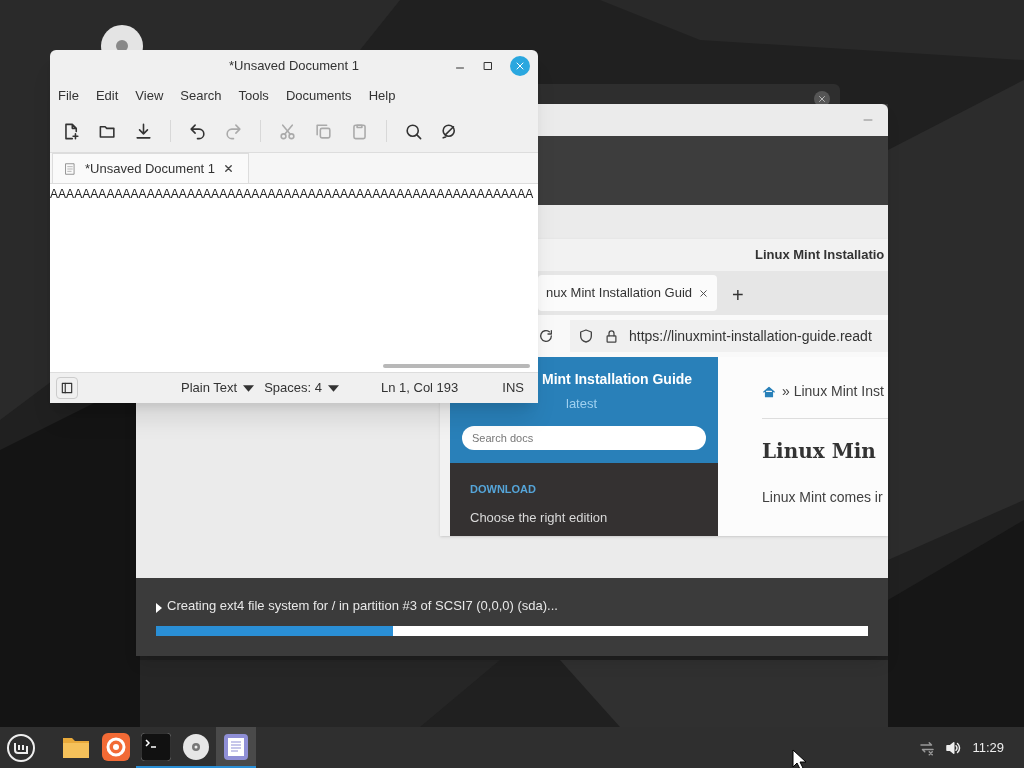 The image size is (1024, 768). I want to click on browser-title: Linux Mint Installatio, so click(820, 255).